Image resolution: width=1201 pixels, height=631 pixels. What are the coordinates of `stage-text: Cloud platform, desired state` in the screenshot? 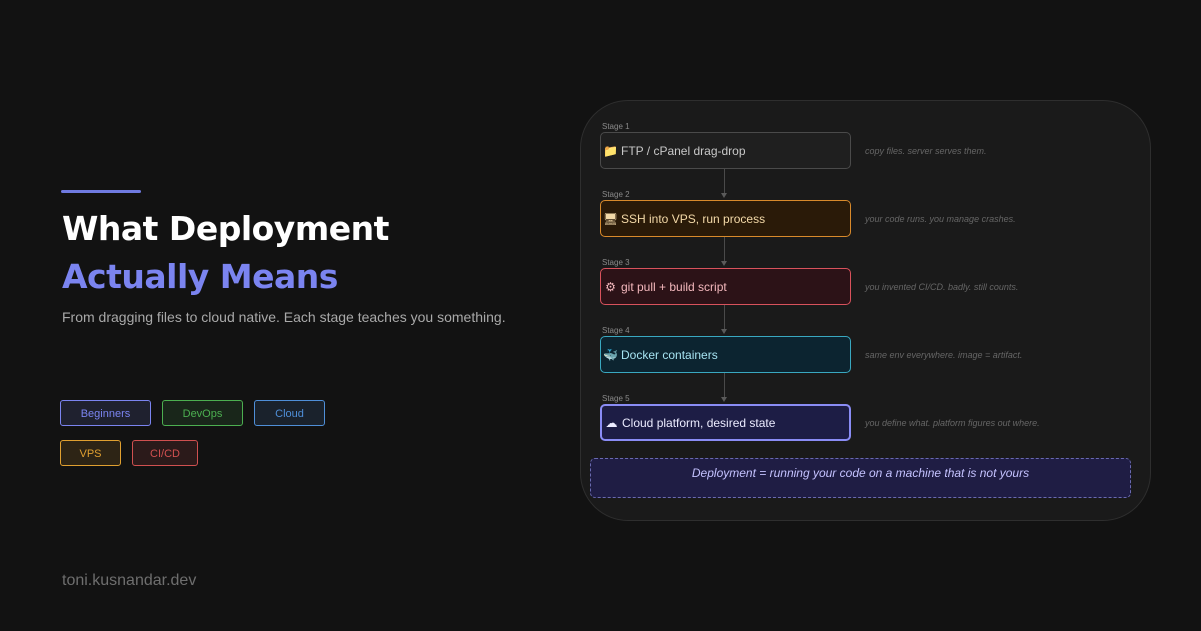 It's located at (699, 422).